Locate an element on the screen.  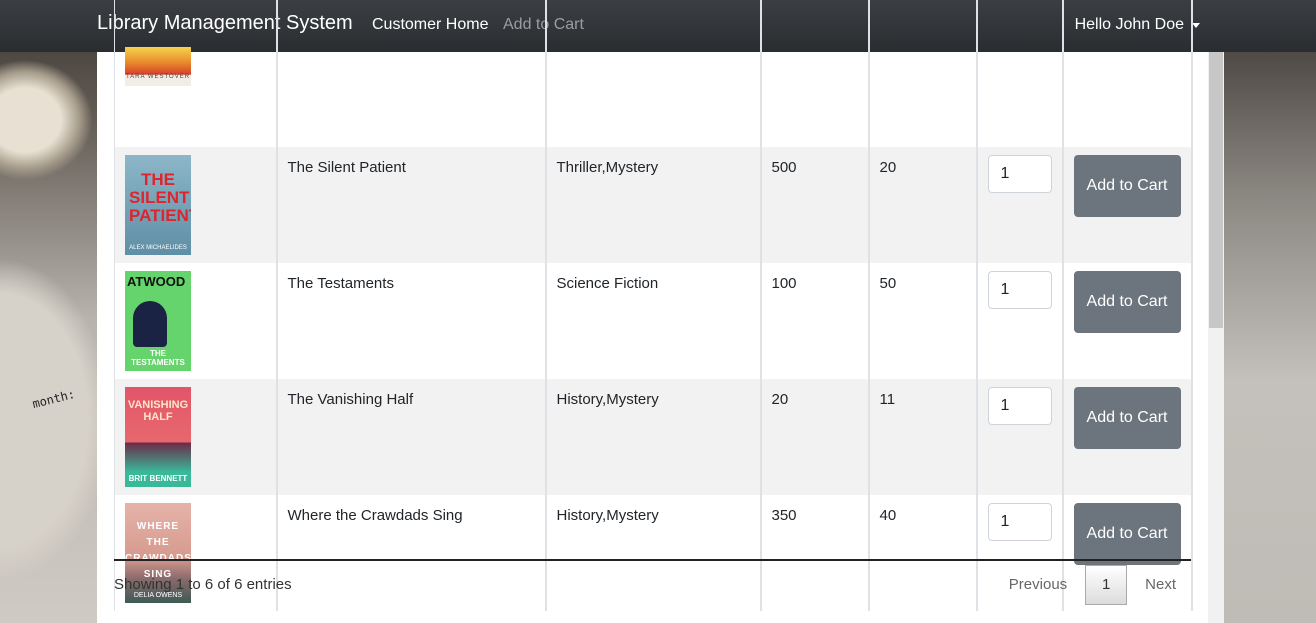
table-bottom-border is located at coordinates (652, 560).